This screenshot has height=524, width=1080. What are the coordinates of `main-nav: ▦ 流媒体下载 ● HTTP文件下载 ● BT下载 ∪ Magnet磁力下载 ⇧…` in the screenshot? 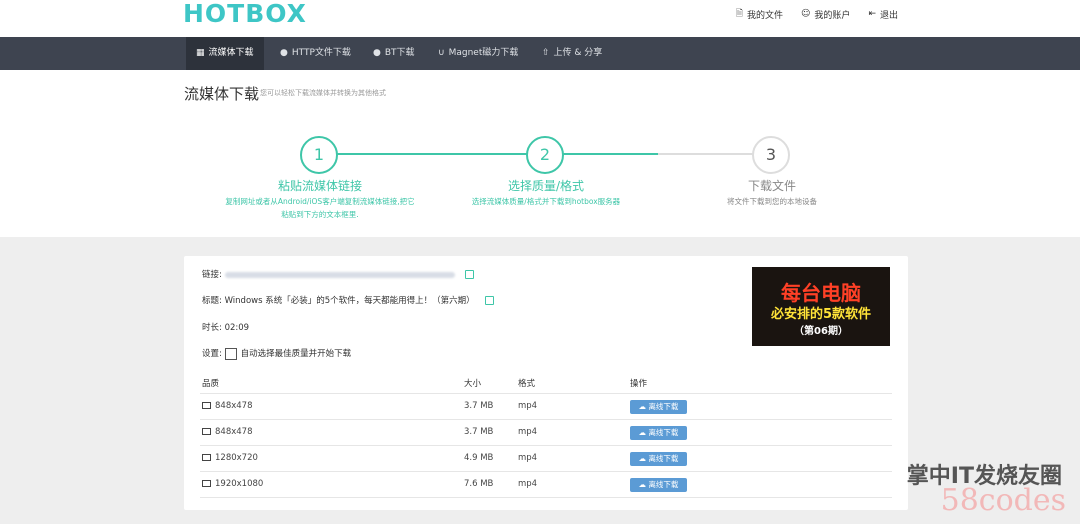 It's located at (540, 53).